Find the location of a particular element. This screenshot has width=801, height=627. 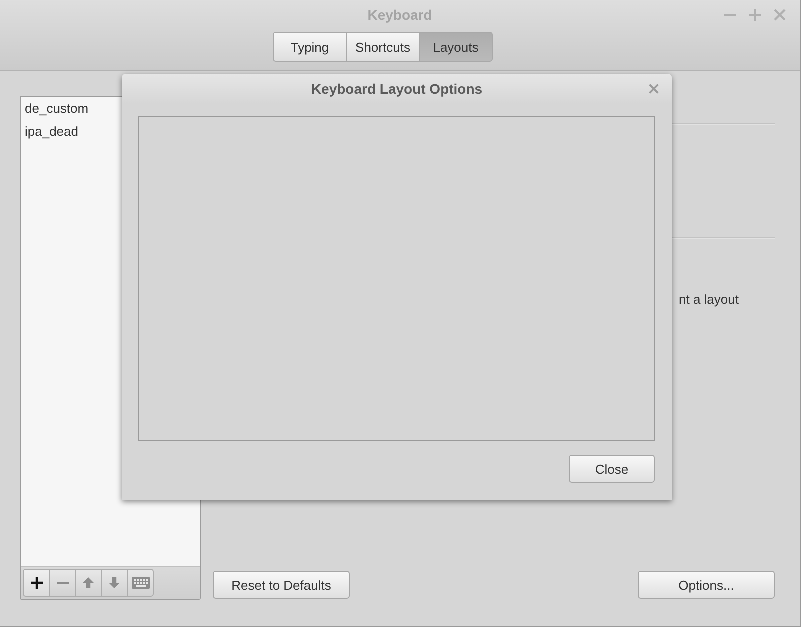

close-button: Close is located at coordinates (612, 469).